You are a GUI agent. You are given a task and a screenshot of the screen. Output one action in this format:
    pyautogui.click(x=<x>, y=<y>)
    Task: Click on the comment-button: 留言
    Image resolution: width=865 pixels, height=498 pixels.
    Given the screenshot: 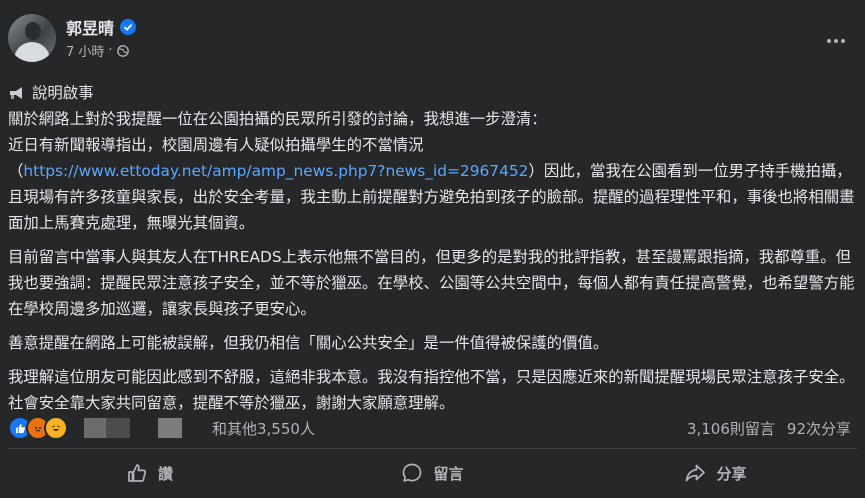 What is the action you would take?
    pyautogui.click(x=432, y=473)
    